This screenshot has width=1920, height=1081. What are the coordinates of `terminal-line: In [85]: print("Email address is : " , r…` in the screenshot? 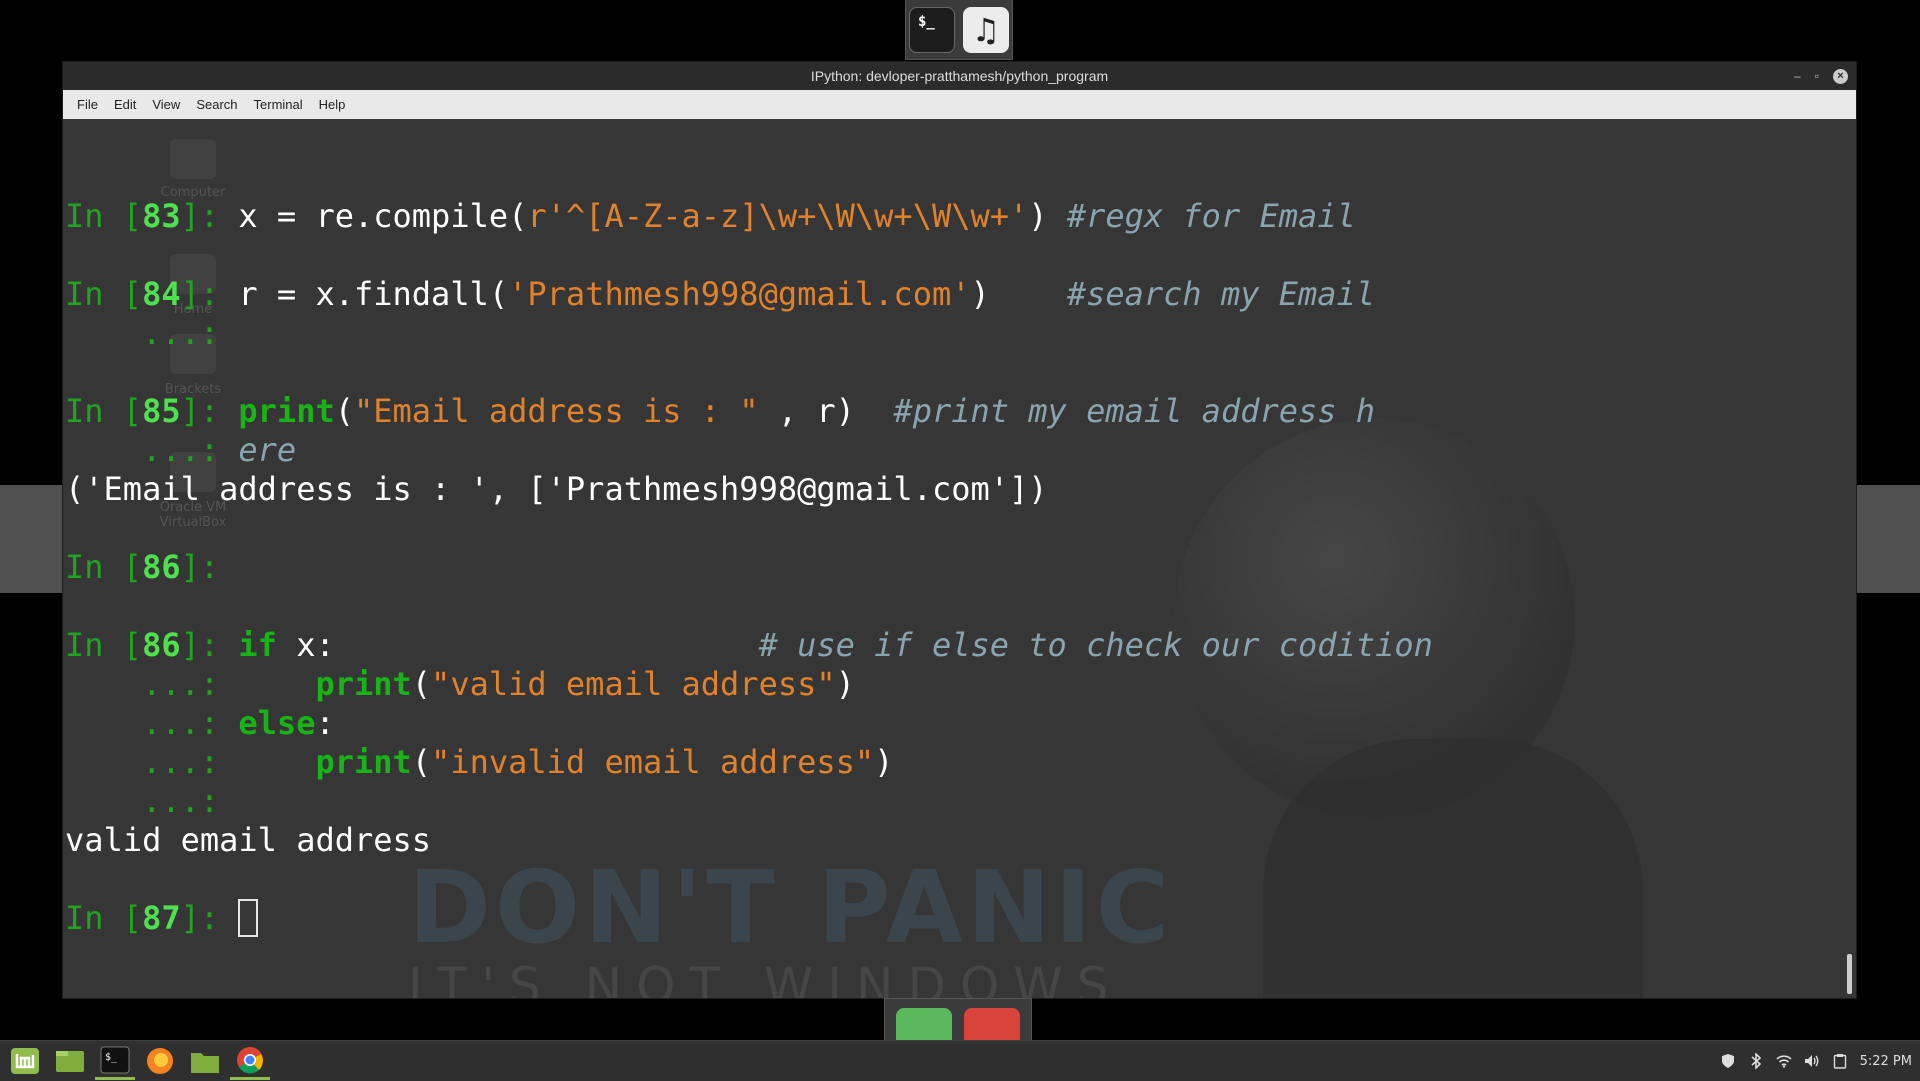 It's located at (749, 411).